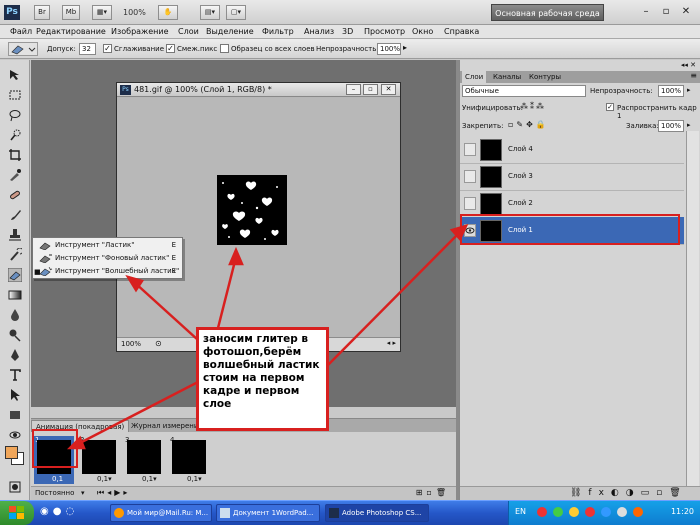 This screenshot has width=700, height=525. Describe the element at coordinates (590, 512) in the screenshot. I see `tray-update-icon` at that location.